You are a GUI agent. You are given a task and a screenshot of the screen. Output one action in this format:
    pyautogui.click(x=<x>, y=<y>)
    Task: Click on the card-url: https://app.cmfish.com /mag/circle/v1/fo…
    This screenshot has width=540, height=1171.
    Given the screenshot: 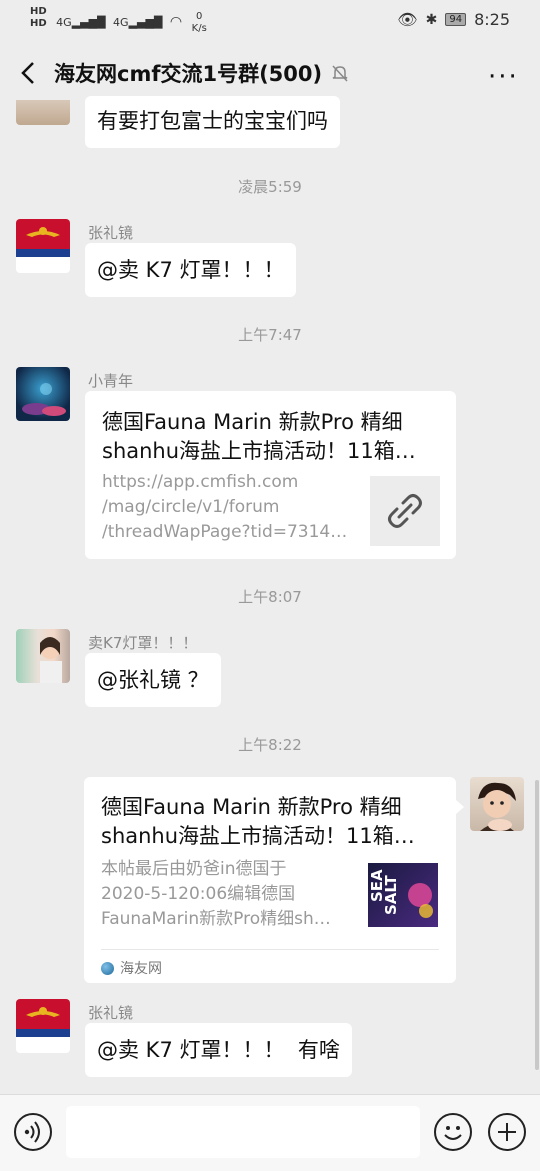 What is the action you would take?
    pyautogui.click(x=225, y=507)
    